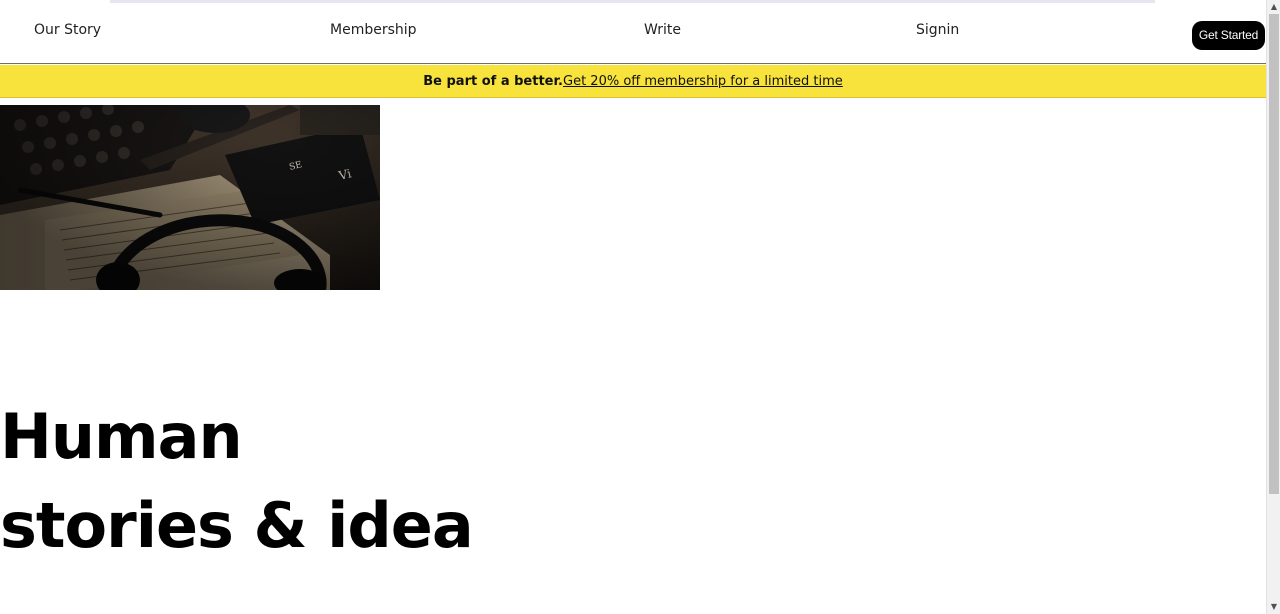 The image size is (1280, 614). What do you see at coordinates (373, 30) in the screenshot?
I see `nav-membership-link: Membership` at bounding box center [373, 30].